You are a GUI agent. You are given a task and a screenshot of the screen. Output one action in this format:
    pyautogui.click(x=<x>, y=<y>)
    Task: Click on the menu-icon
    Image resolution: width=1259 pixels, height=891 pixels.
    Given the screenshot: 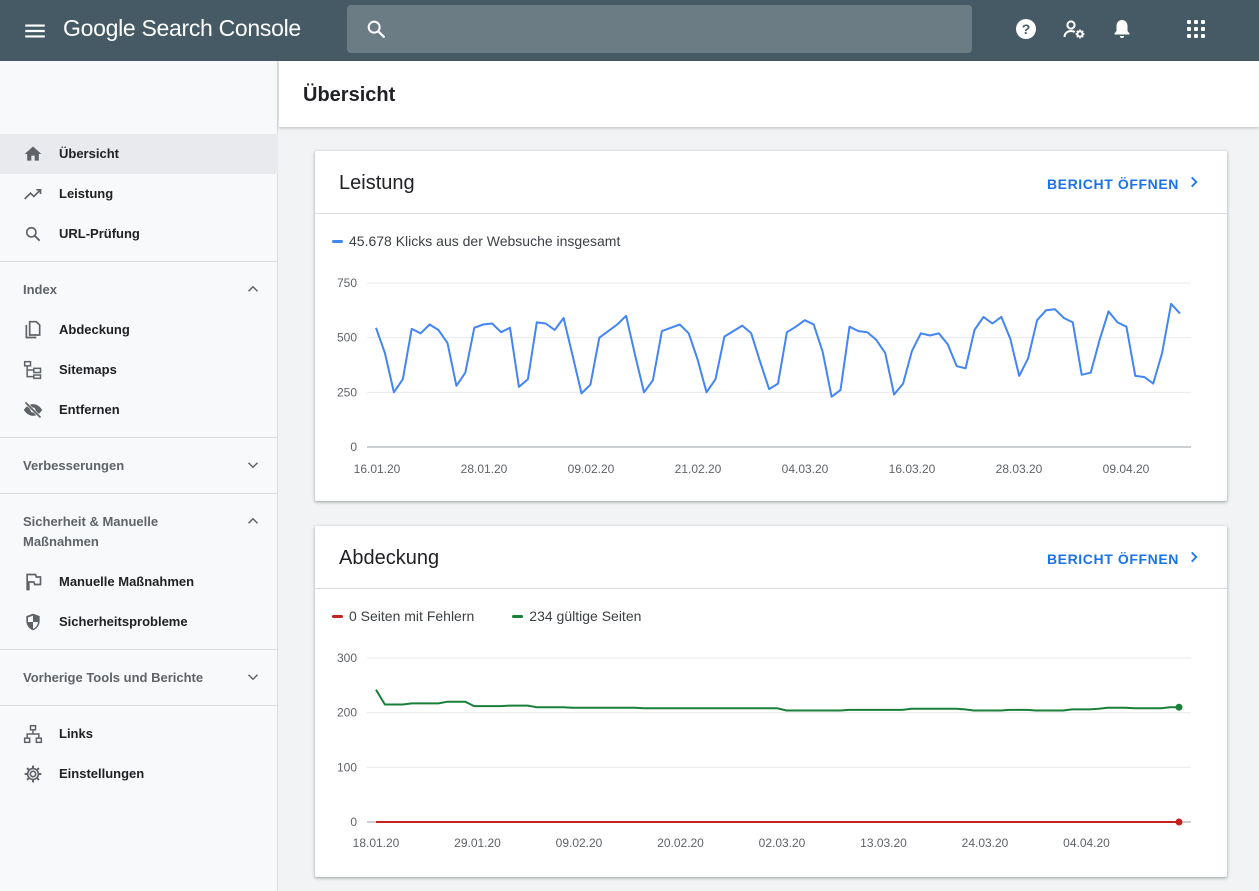 What is the action you would take?
    pyautogui.click(x=35, y=31)
    